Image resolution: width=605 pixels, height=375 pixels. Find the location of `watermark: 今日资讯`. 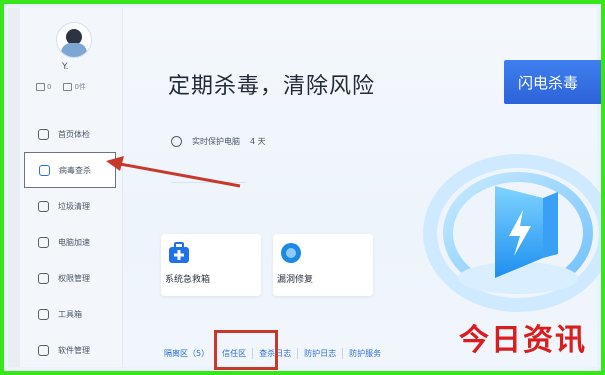

watermark: 今日资讯 is located at coordinates (523, 340).